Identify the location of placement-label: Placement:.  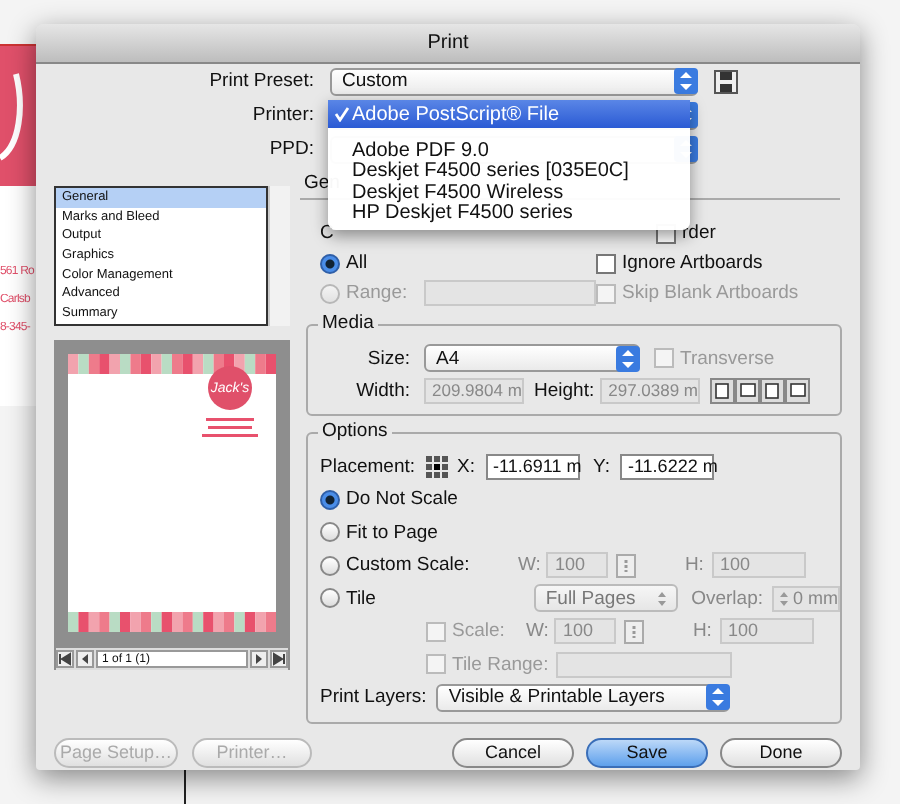
(368, 466).